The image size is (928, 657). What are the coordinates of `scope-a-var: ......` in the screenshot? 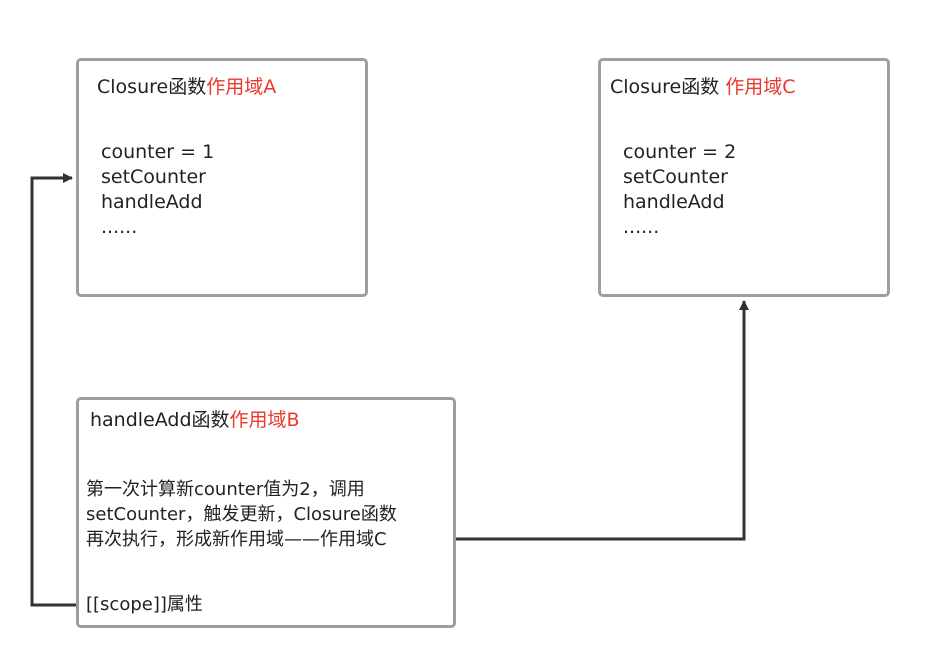 It's located at (119, 227).